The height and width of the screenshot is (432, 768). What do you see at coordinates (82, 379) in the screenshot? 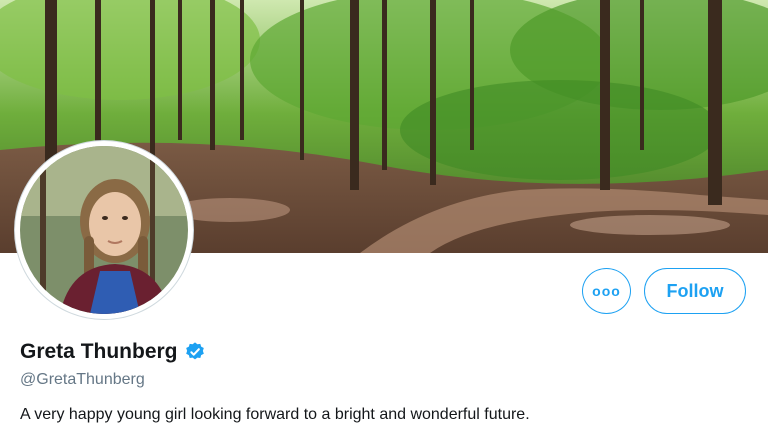
I see `profile-handle: @GretaThunberg` at bounding box center [82, 379].